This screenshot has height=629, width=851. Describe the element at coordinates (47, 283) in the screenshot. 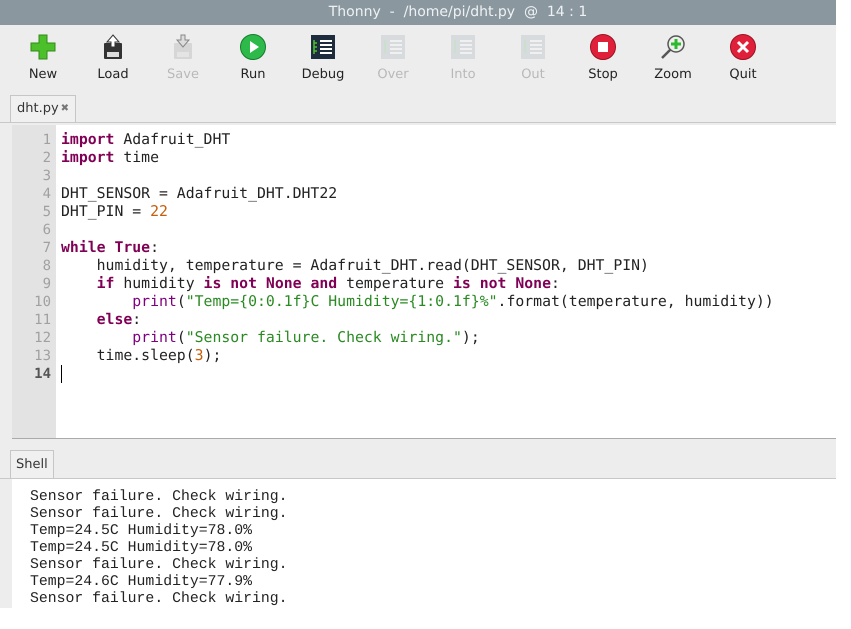

I see `line-number: 9` at that location.